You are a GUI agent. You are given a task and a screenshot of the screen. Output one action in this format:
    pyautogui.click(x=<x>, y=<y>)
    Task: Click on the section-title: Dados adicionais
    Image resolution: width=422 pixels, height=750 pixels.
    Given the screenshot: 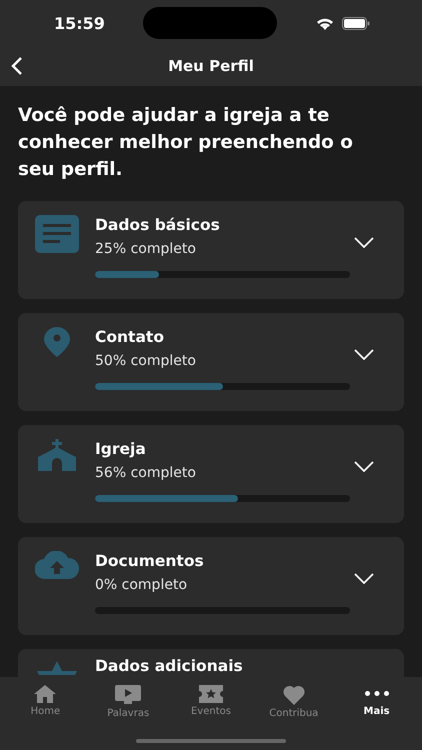 What is the action you would take?
    pyautogui.click(x=169, y=666)
    